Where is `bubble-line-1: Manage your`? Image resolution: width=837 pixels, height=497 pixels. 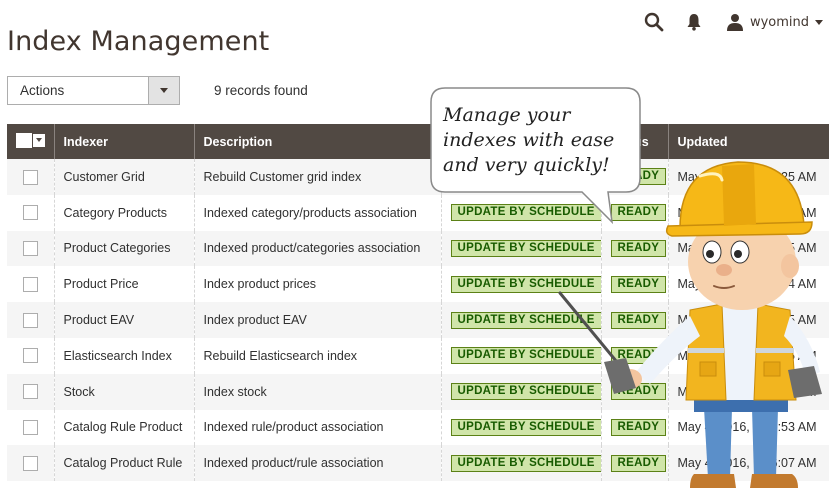
bubble-line-1: Manage your is located at coordinates (507, 115).